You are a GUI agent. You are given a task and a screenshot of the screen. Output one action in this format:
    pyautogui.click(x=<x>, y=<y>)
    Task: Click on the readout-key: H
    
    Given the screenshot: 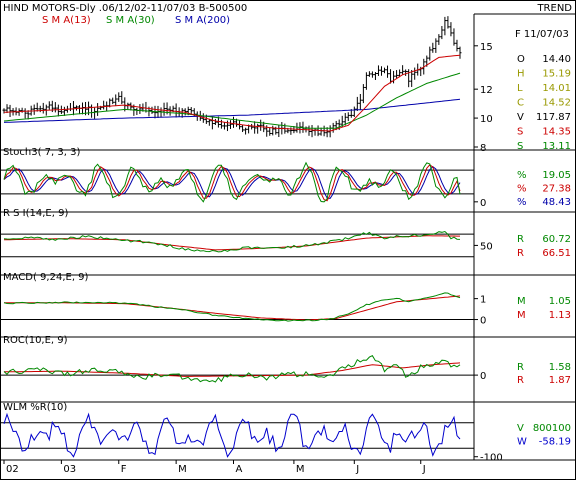 What is the action you would take?
    pyautogui.click(x=521, y=74)
    